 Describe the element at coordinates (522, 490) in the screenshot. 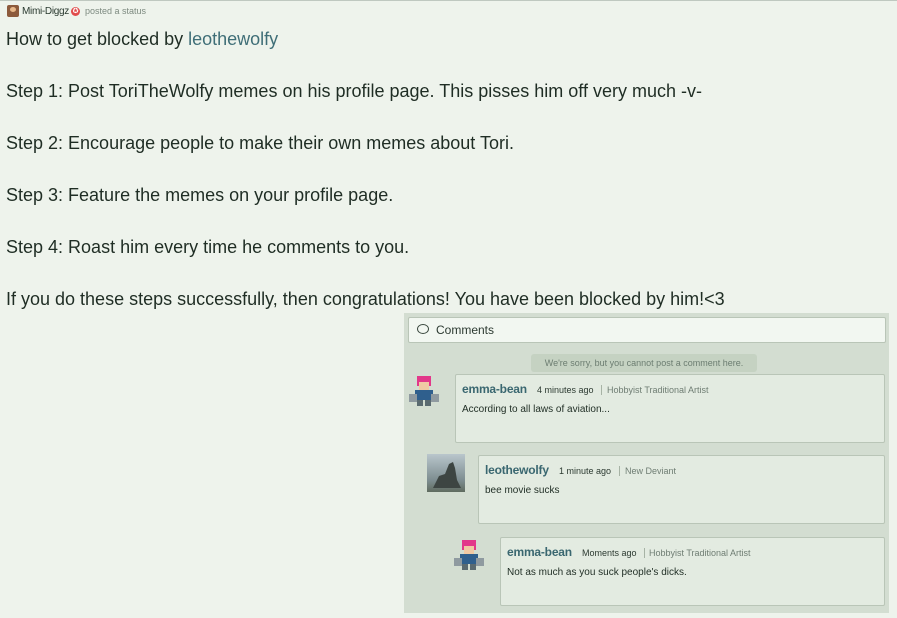

I see `comment-text: bee movie sucks` at that location.